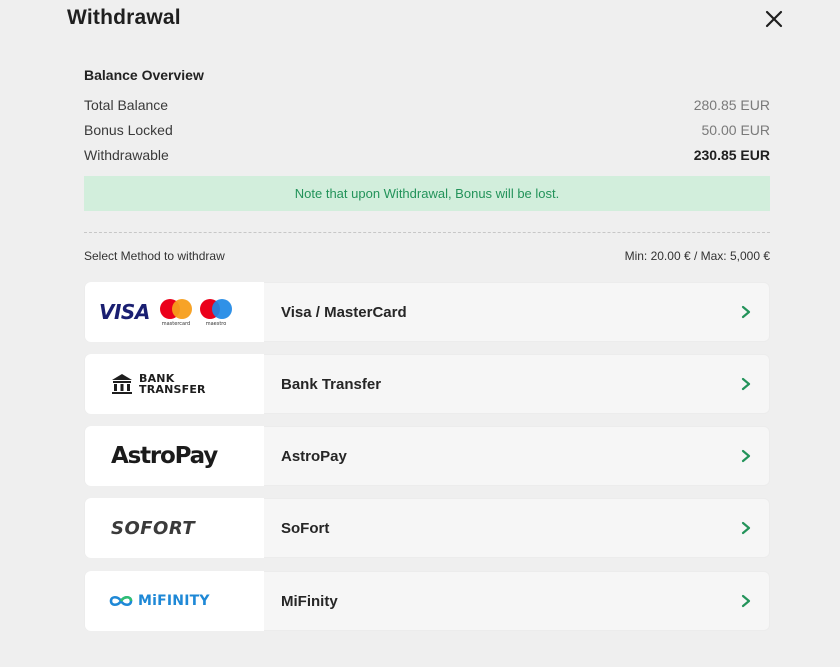 This screenshot has height=667, width=840. I want to click on bank-icon, so click(122, 384).